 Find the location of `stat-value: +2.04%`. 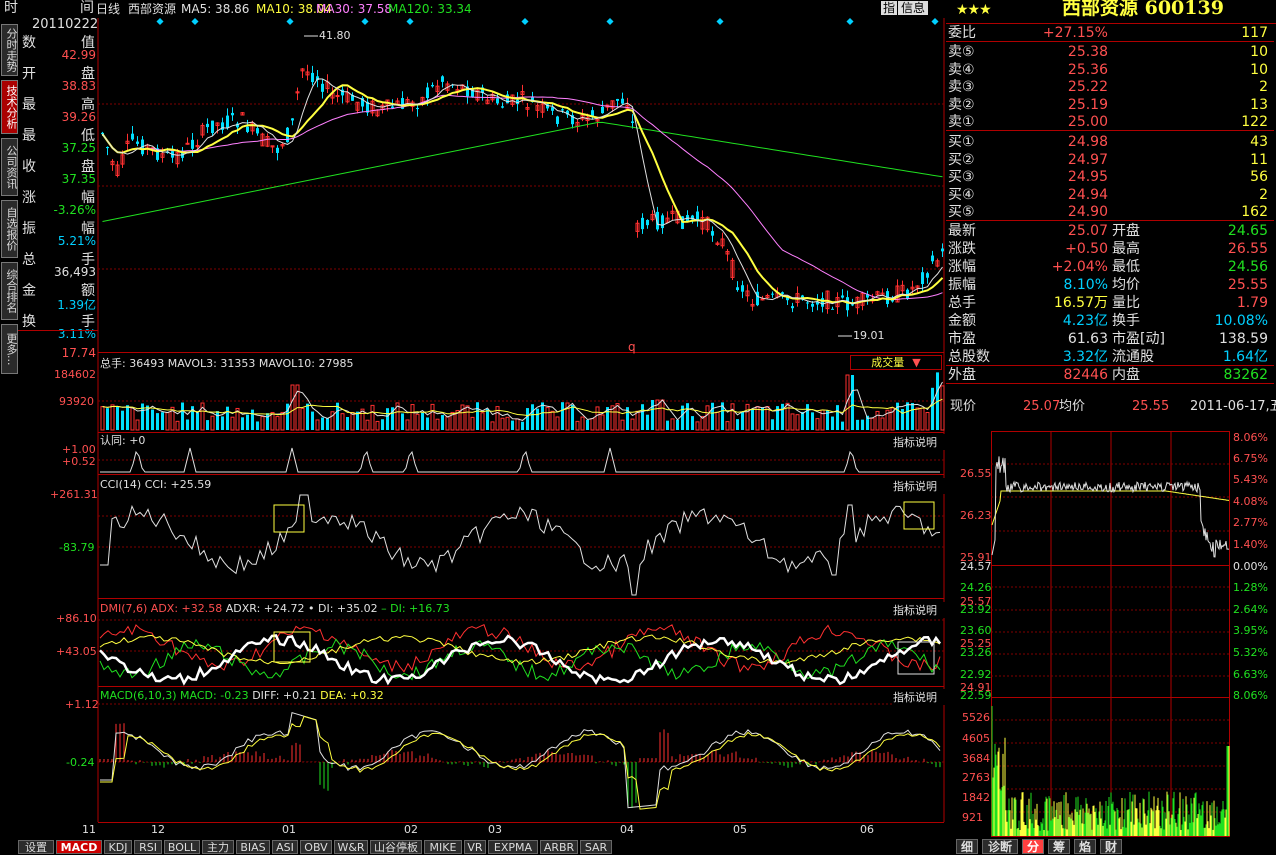

stat-value: +2.04% is located at coordinates (1079, 267).